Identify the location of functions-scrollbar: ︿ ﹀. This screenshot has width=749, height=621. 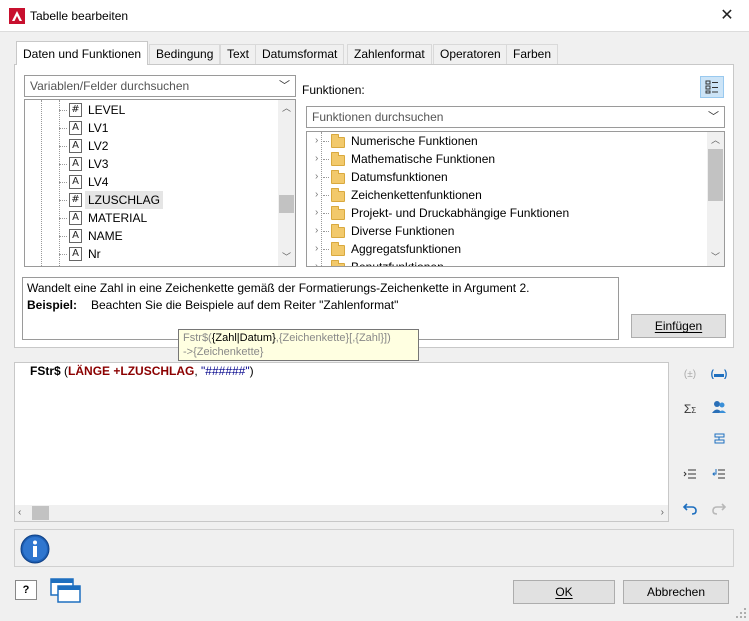
(715, 199).